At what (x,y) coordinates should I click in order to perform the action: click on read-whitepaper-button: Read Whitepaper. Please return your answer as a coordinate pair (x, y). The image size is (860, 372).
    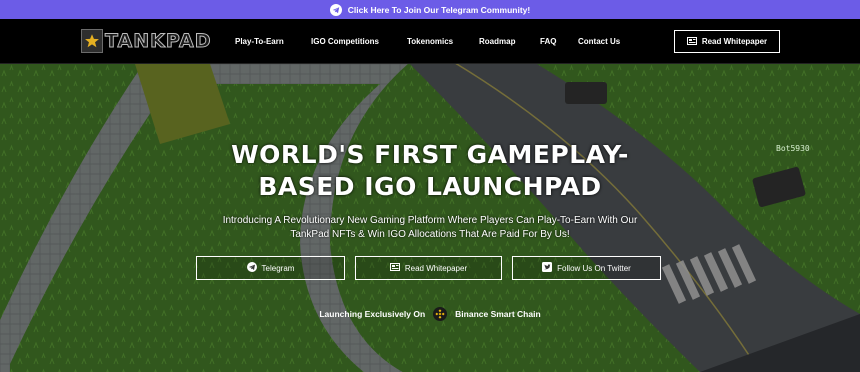
    Looking at the image, I should click on (428, 268).